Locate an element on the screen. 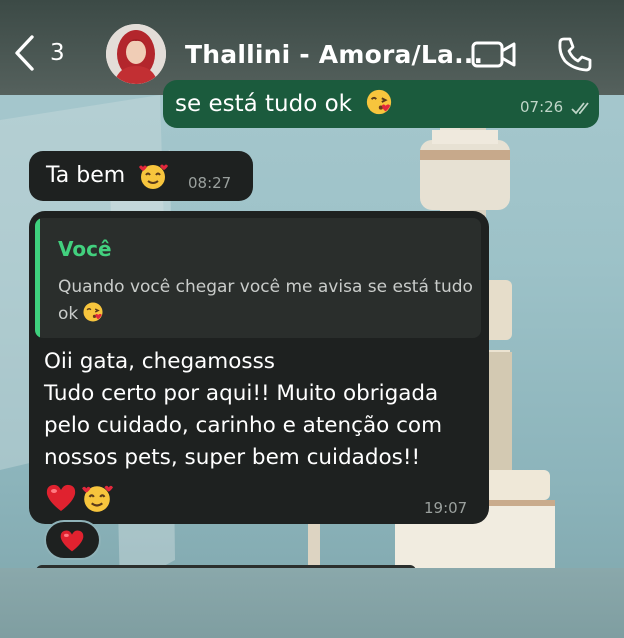  message-timestamp: 19:07 is located at coordinates (446, 508).